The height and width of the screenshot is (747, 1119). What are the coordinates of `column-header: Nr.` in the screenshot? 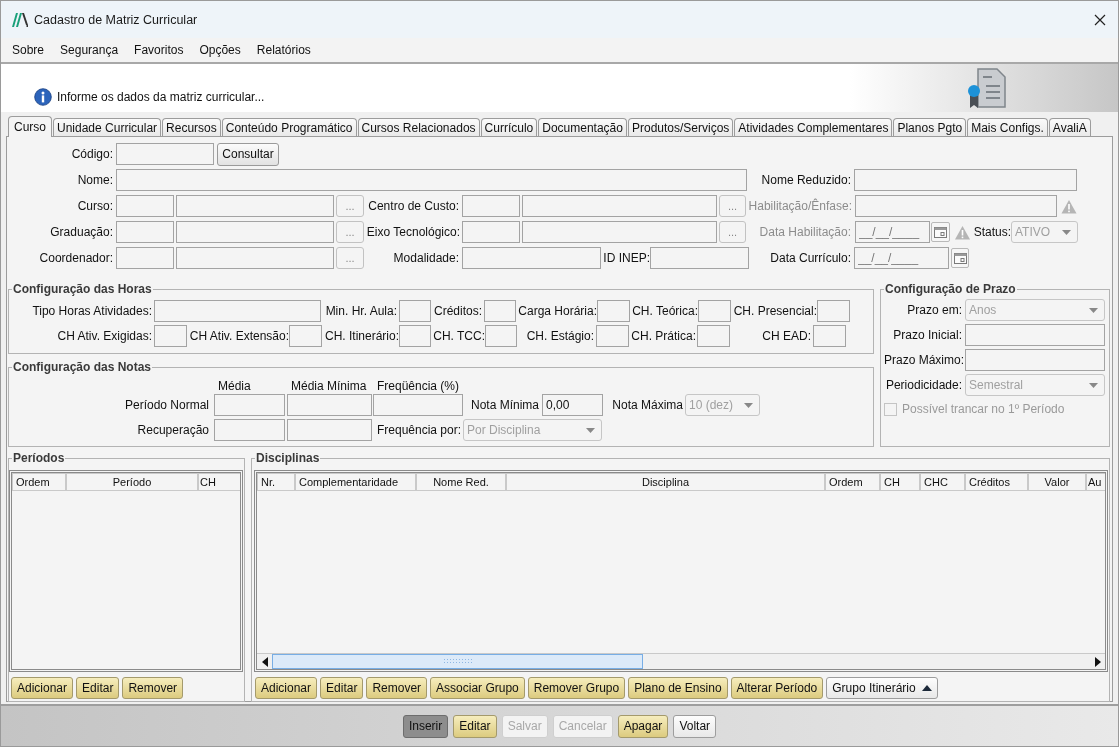 It's located at (276, 482).